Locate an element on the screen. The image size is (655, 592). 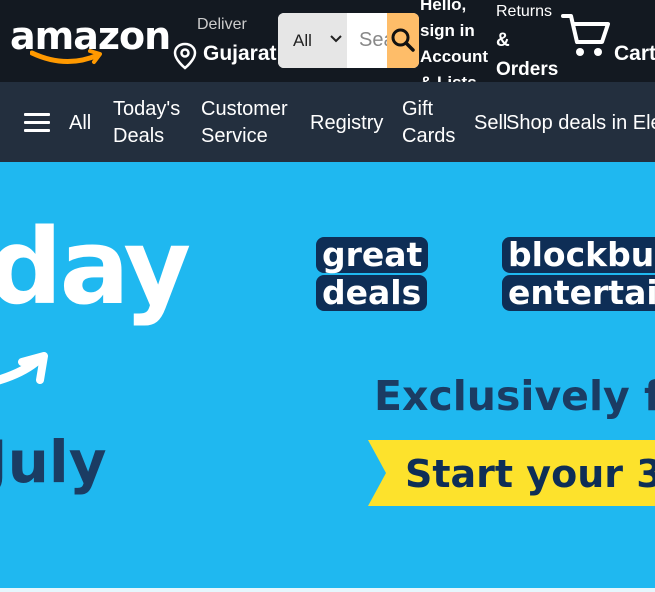
sub-nav-shop-deals: Shop deals in Electronics is located at coordinates (580, 123).